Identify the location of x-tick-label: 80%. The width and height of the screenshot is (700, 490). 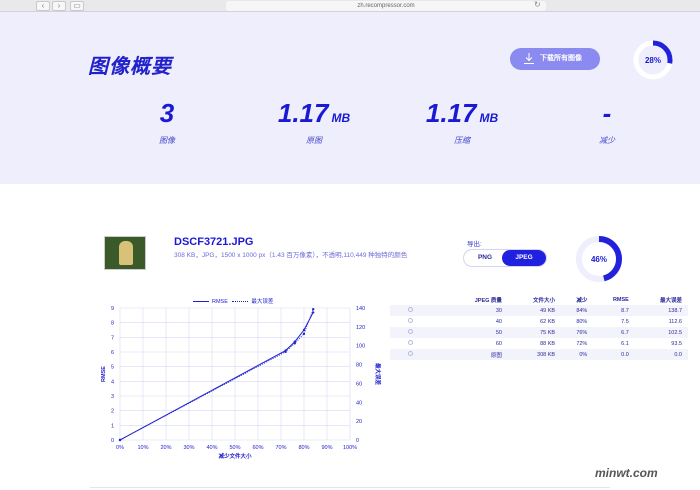
(303, 448).